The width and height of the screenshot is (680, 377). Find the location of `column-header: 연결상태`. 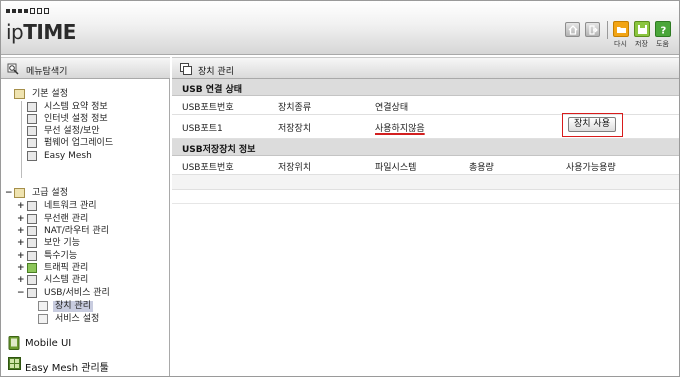

column-header: 연결상태 is located at coordinates (392, 108).